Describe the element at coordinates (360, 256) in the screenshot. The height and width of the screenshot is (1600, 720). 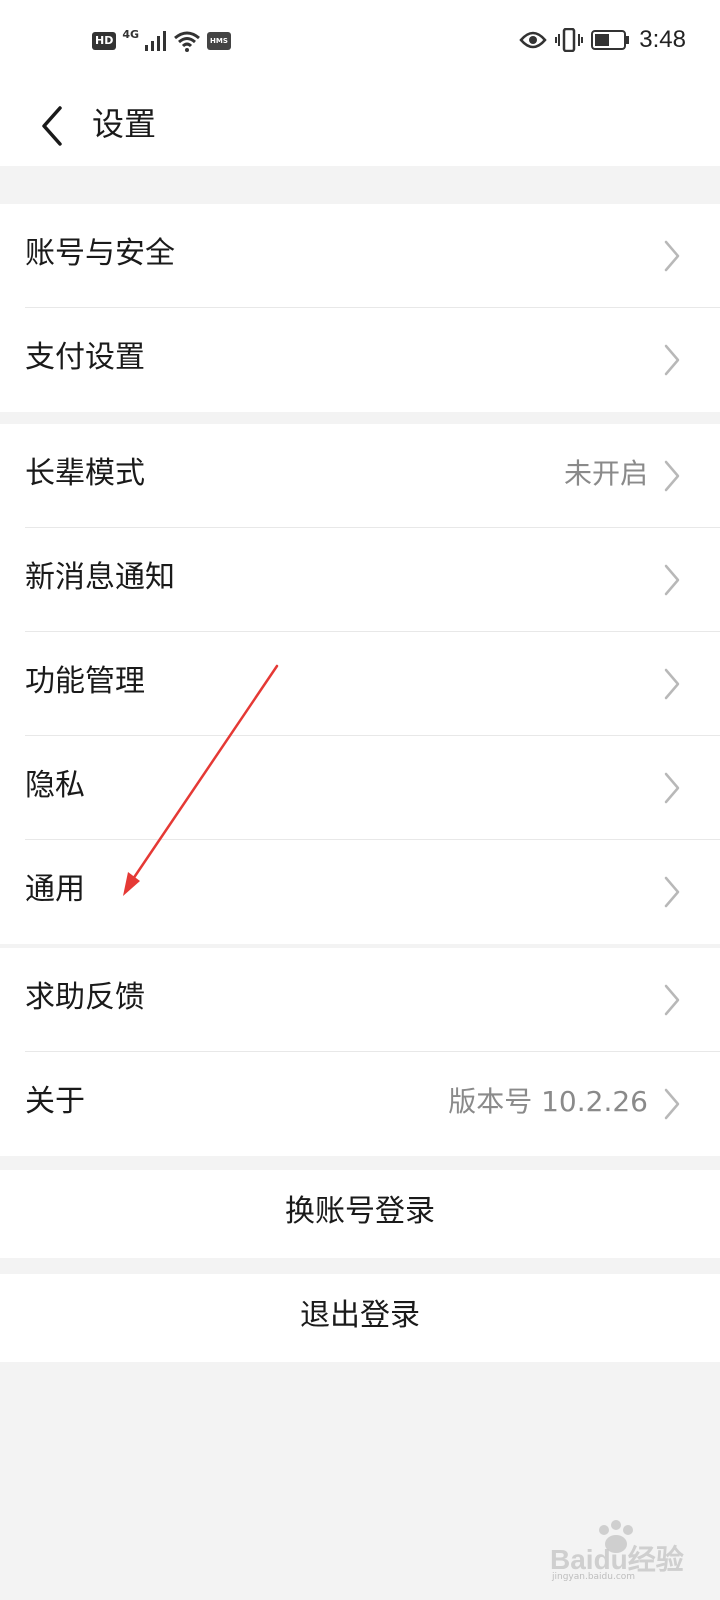
I see `settings-item-account-security: 账号与安全` at that location.